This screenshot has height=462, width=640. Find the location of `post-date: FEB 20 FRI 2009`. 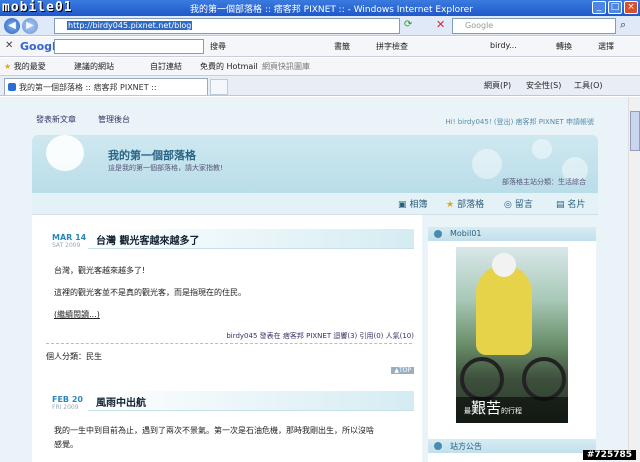

post-date: FEB 20 FRI 2009 is located at coordinates (67, 403).